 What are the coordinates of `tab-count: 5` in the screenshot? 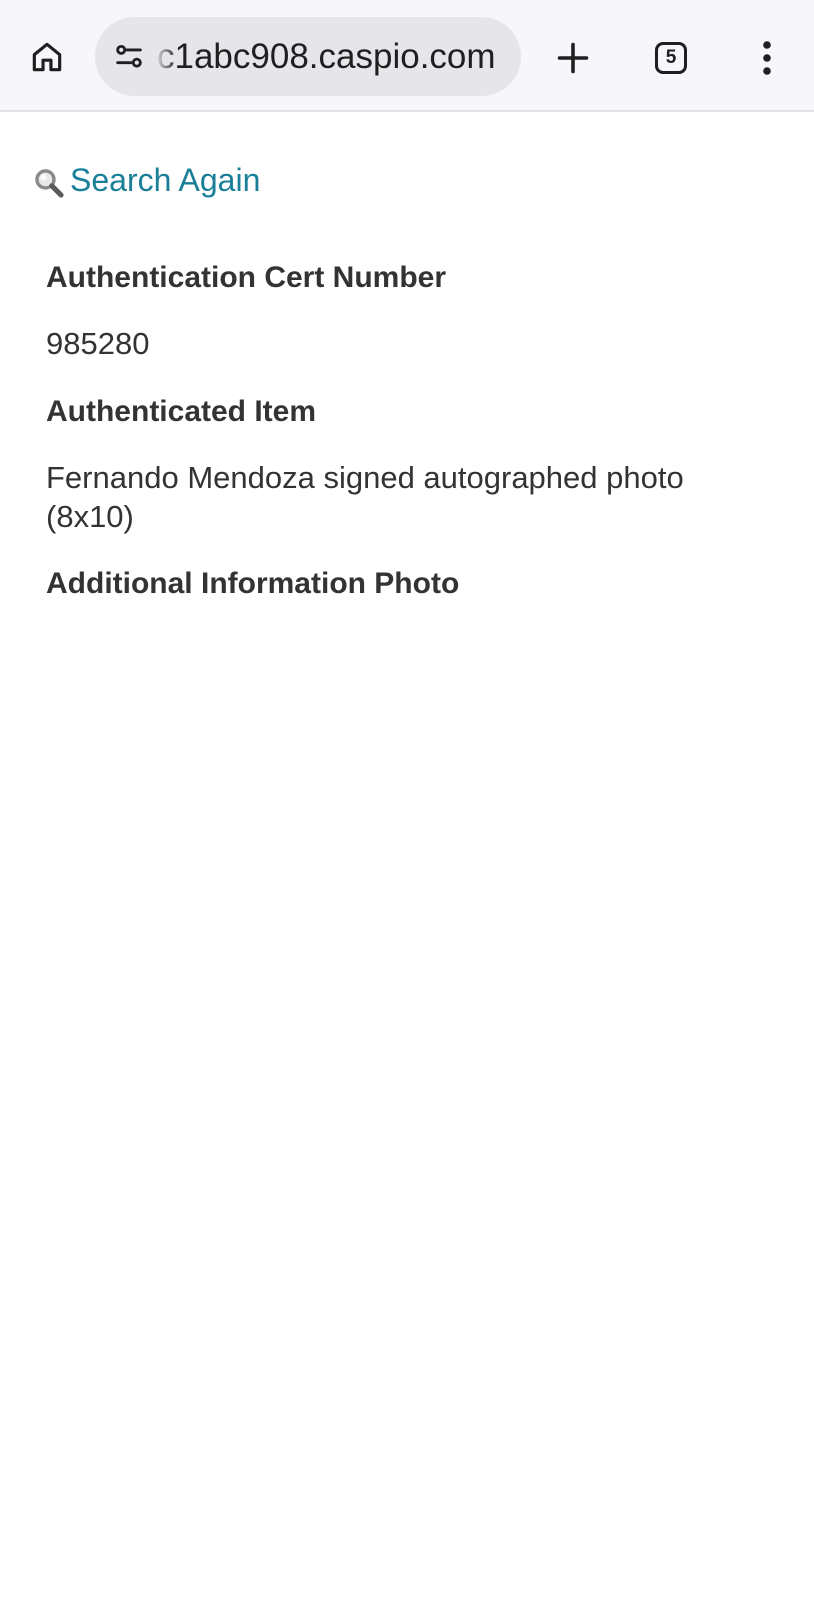 It's located at (671, 57).